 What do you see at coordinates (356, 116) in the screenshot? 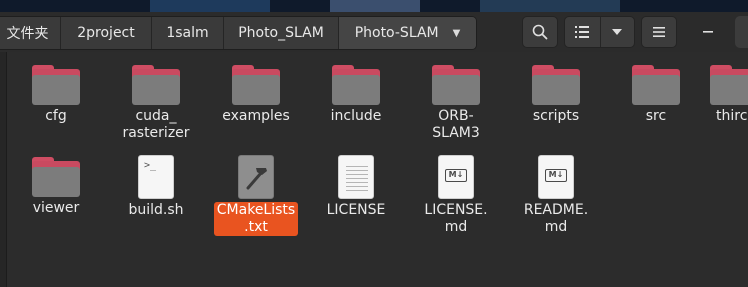
I see `file-name-label: include` at bounding box center [356, 116].